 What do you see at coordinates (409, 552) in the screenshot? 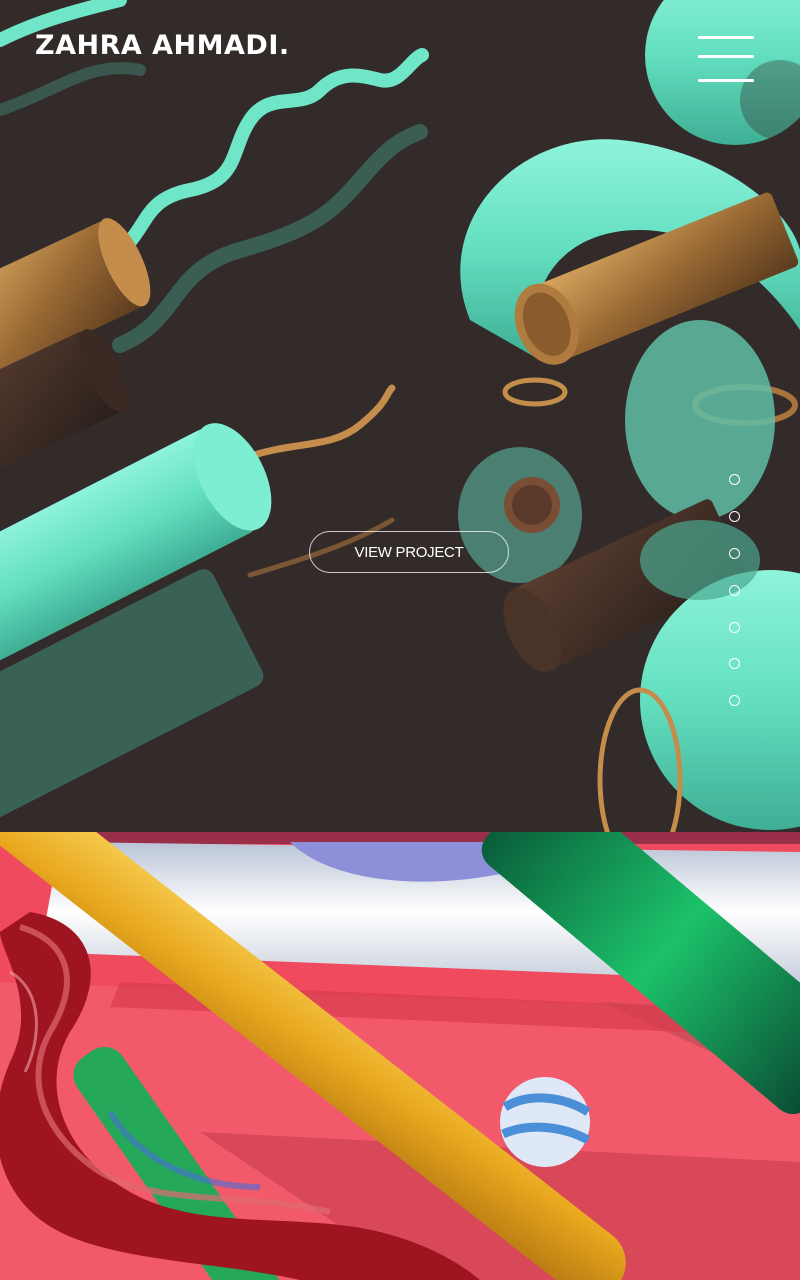
I see `view-project-button: VIEW PROJECT` at bounding box center [409, 552].